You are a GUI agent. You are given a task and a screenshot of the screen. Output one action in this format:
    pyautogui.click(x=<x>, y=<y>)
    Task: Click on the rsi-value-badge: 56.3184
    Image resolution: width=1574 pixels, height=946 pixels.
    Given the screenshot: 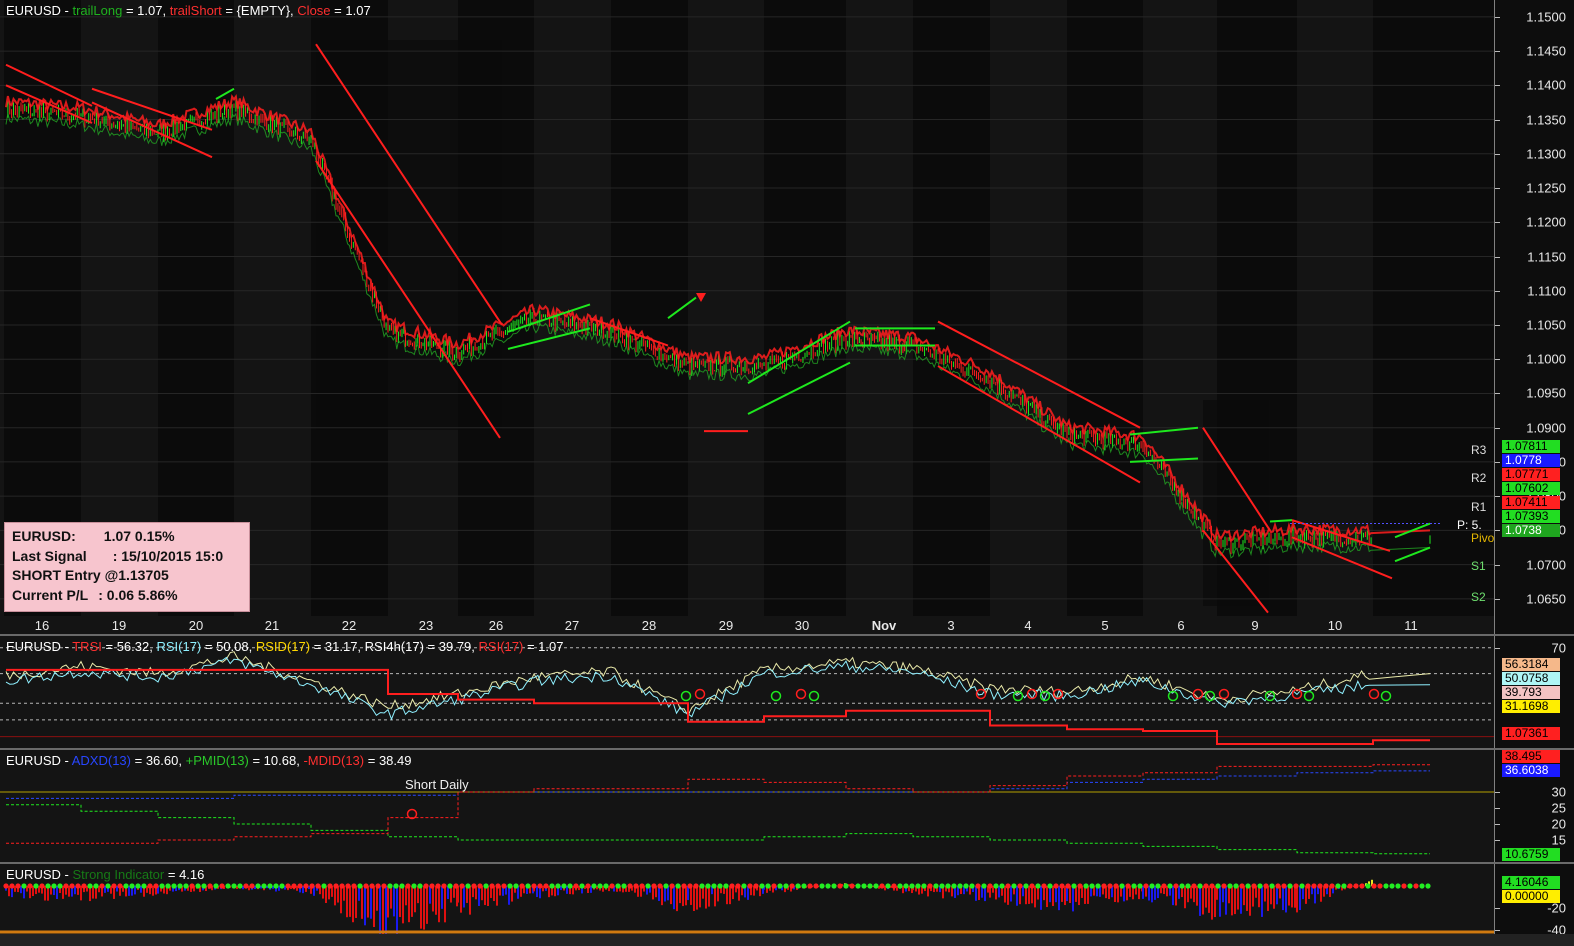 What is the action you would take?
    pyautogui.click(x=1531, y=664)
    